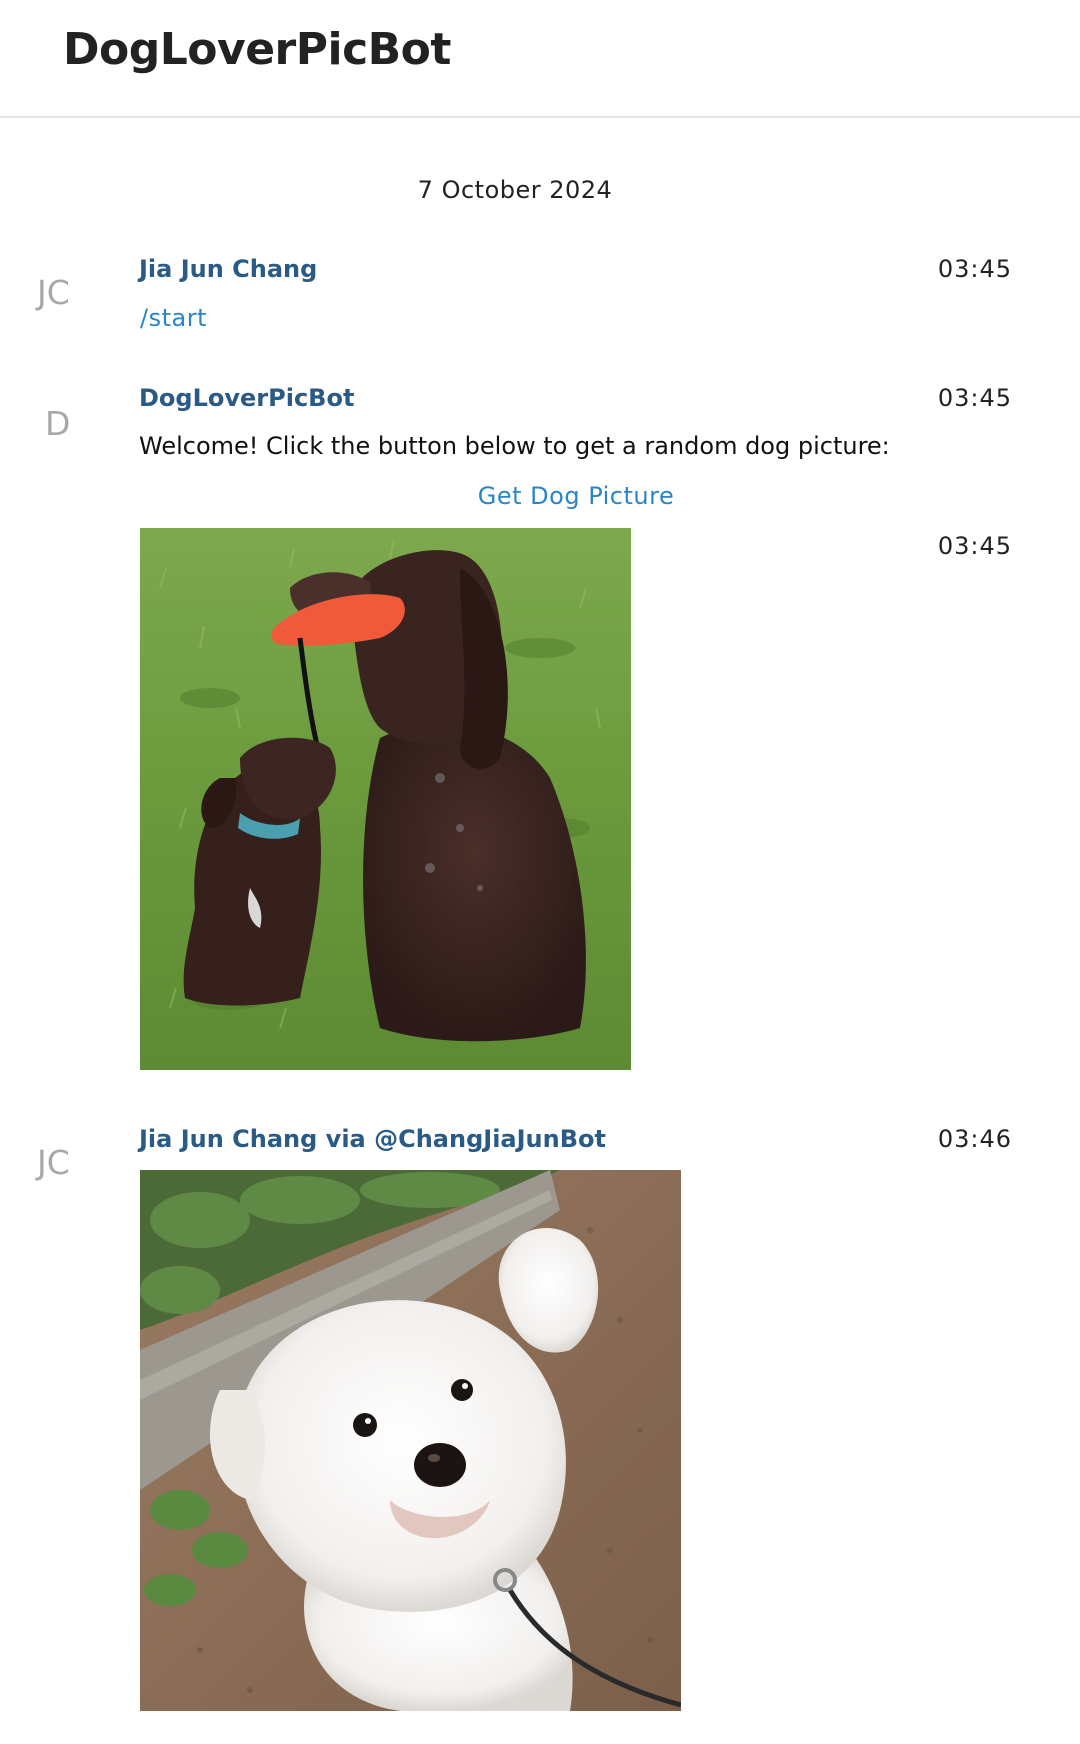  I want to click on chat-header: DogLoverPicBot, so click(540, 59).